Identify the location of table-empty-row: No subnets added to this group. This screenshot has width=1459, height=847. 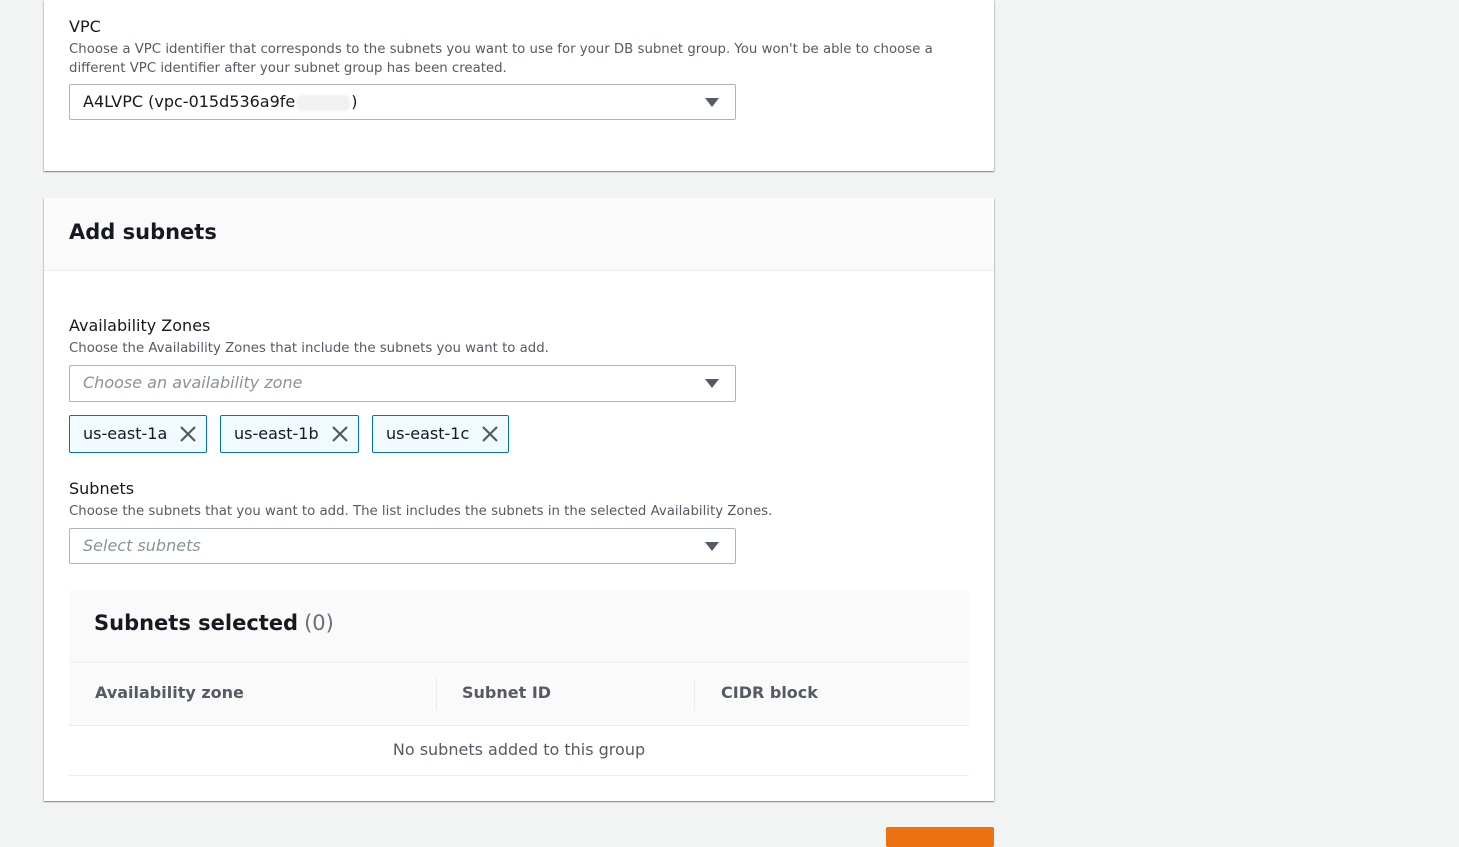
(519, 751).